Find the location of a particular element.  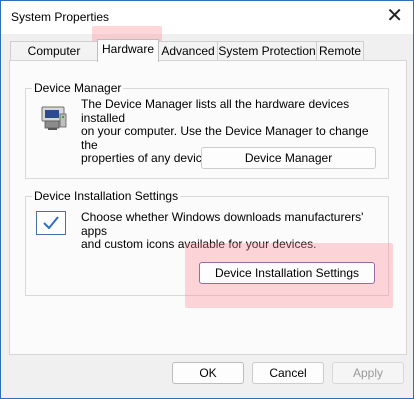

device-installation-settings-button: Device Installation Settings is located at coordinates (287, 273).